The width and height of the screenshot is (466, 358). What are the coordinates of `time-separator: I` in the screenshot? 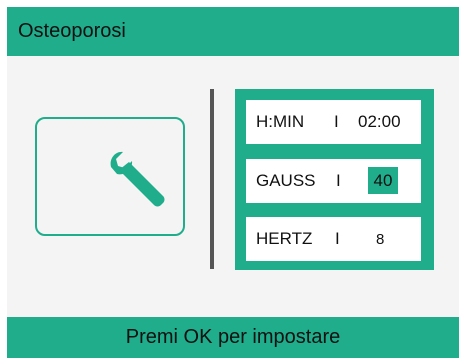 It's located at (336, 121).